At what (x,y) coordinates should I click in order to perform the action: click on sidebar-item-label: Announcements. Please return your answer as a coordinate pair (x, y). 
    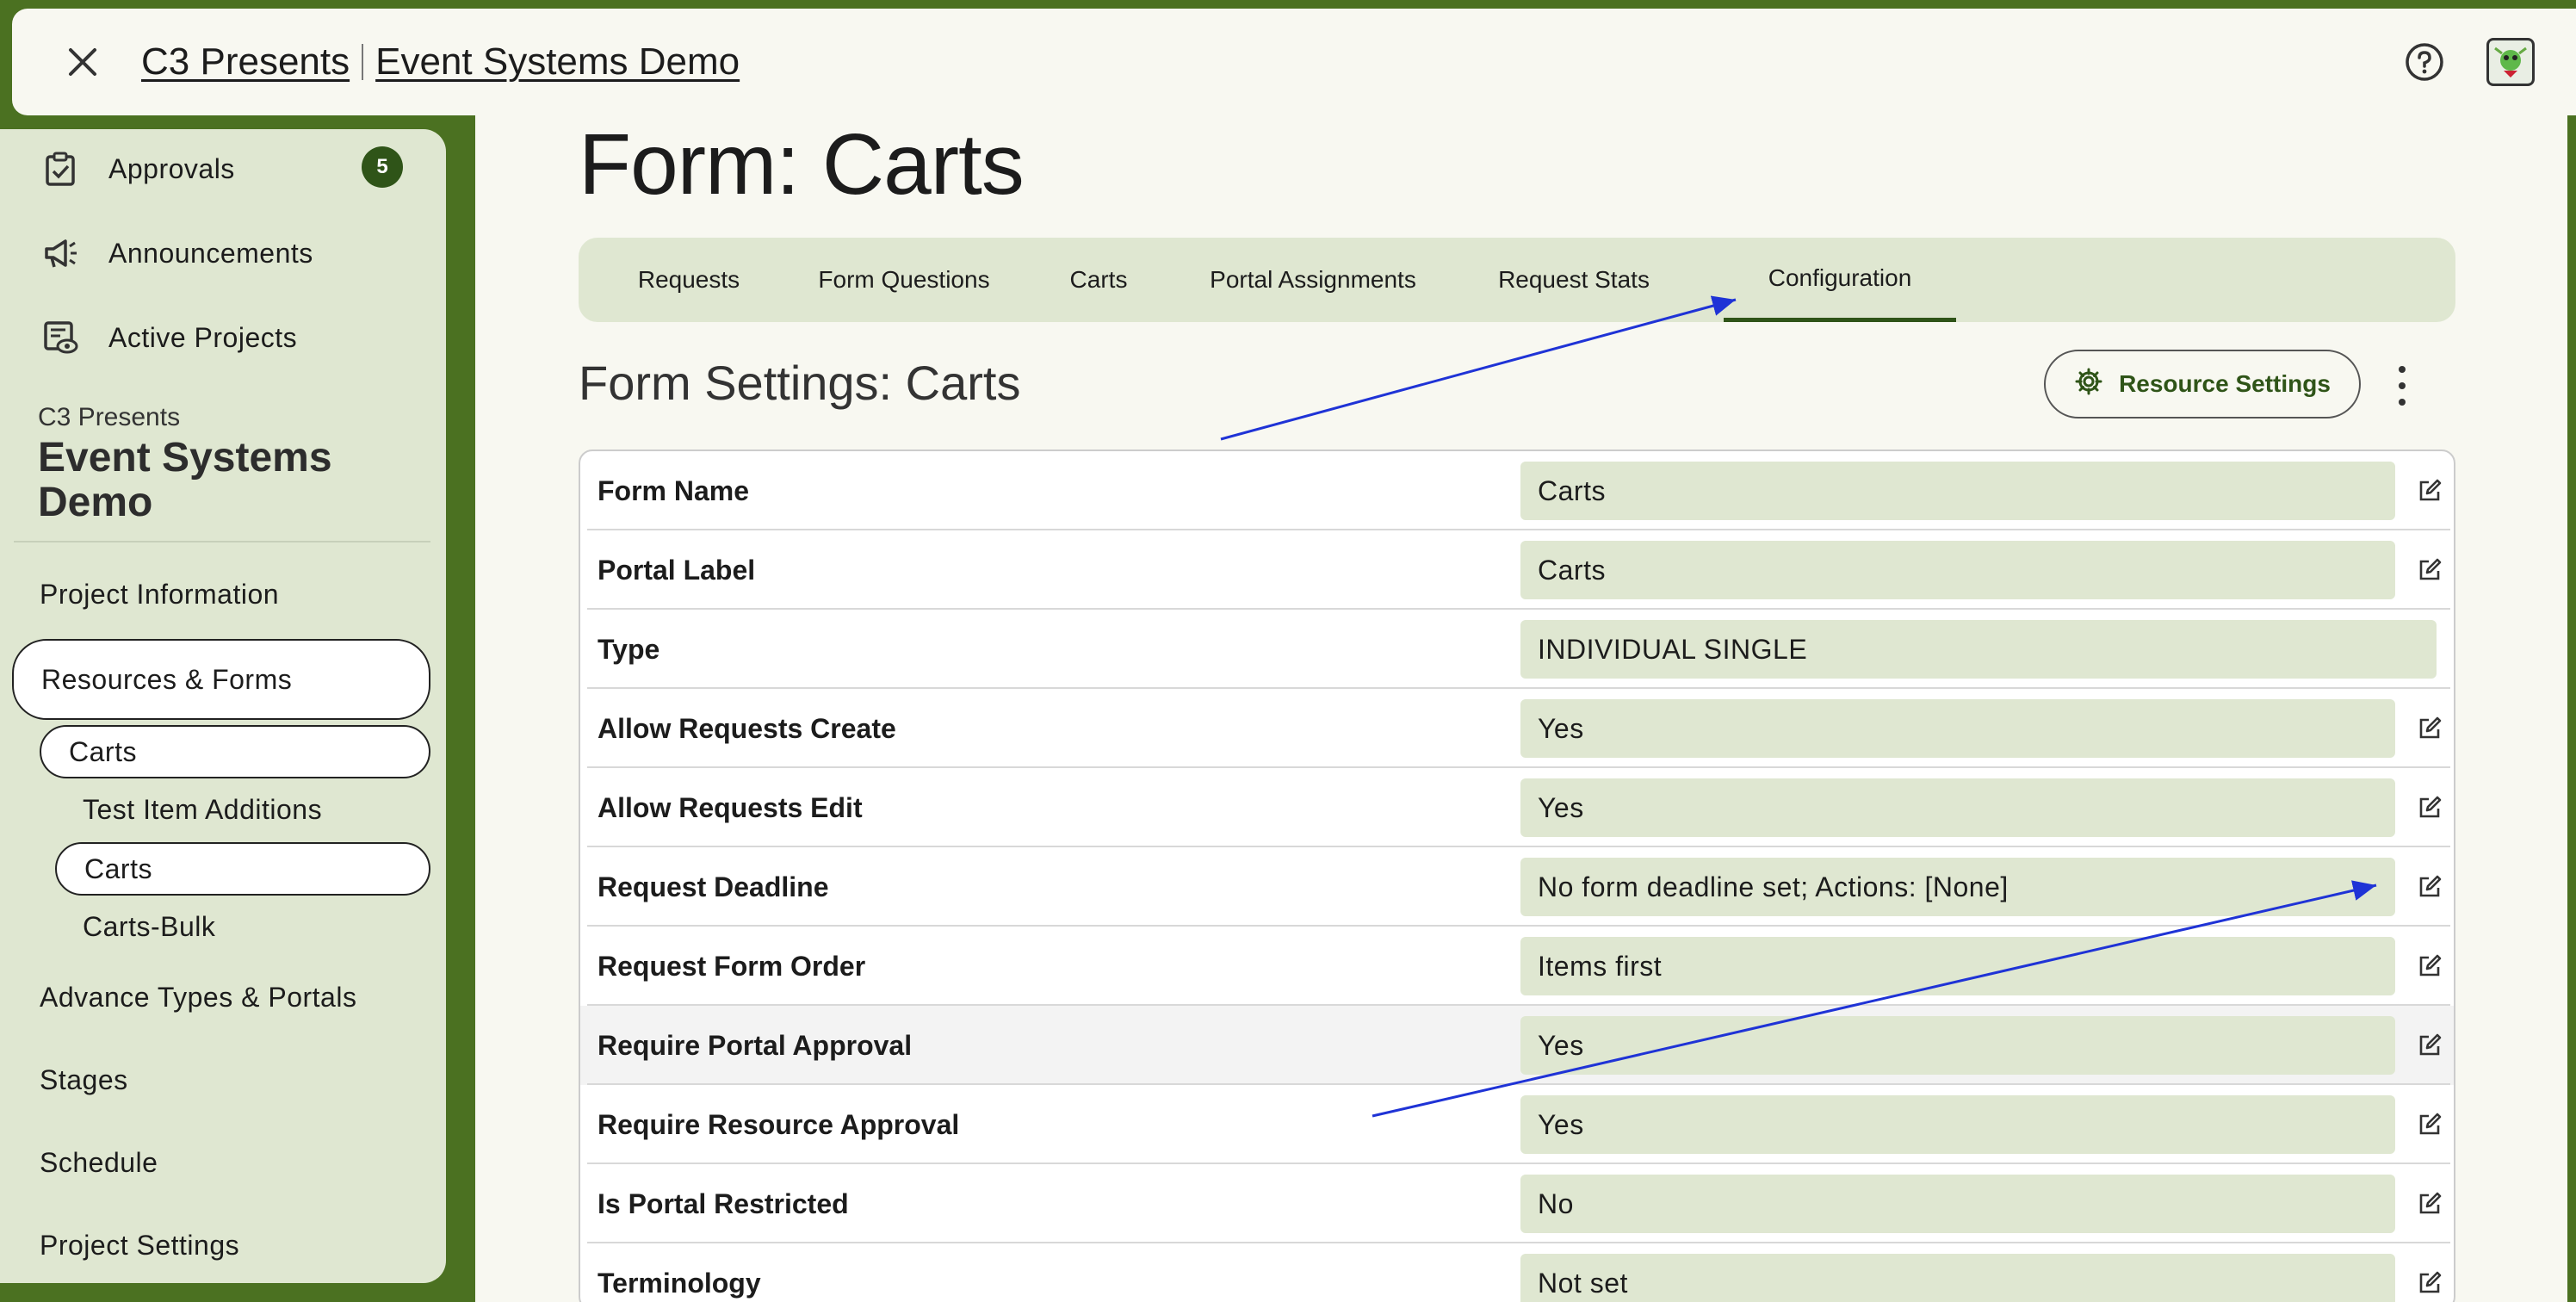
    Looking at the image, I should click on (210, 253).